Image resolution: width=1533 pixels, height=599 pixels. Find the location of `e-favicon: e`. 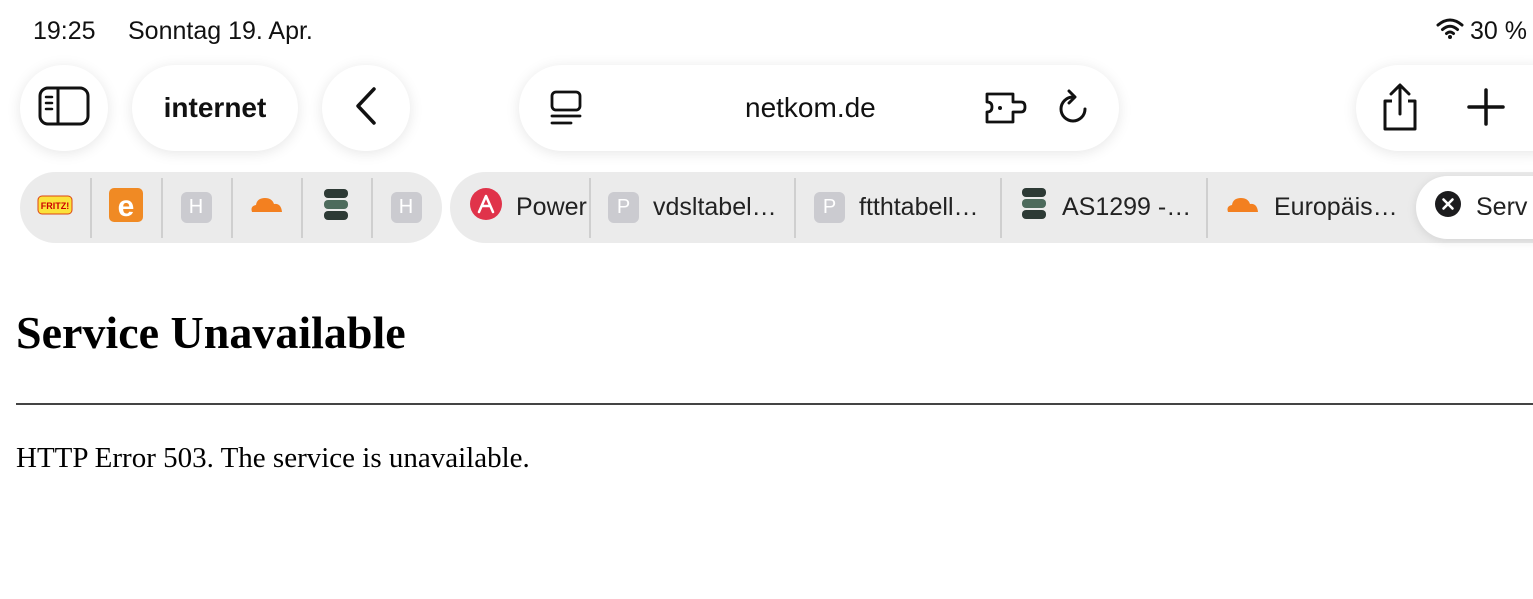

e-favicon: e is located at coordinates (126, 207).